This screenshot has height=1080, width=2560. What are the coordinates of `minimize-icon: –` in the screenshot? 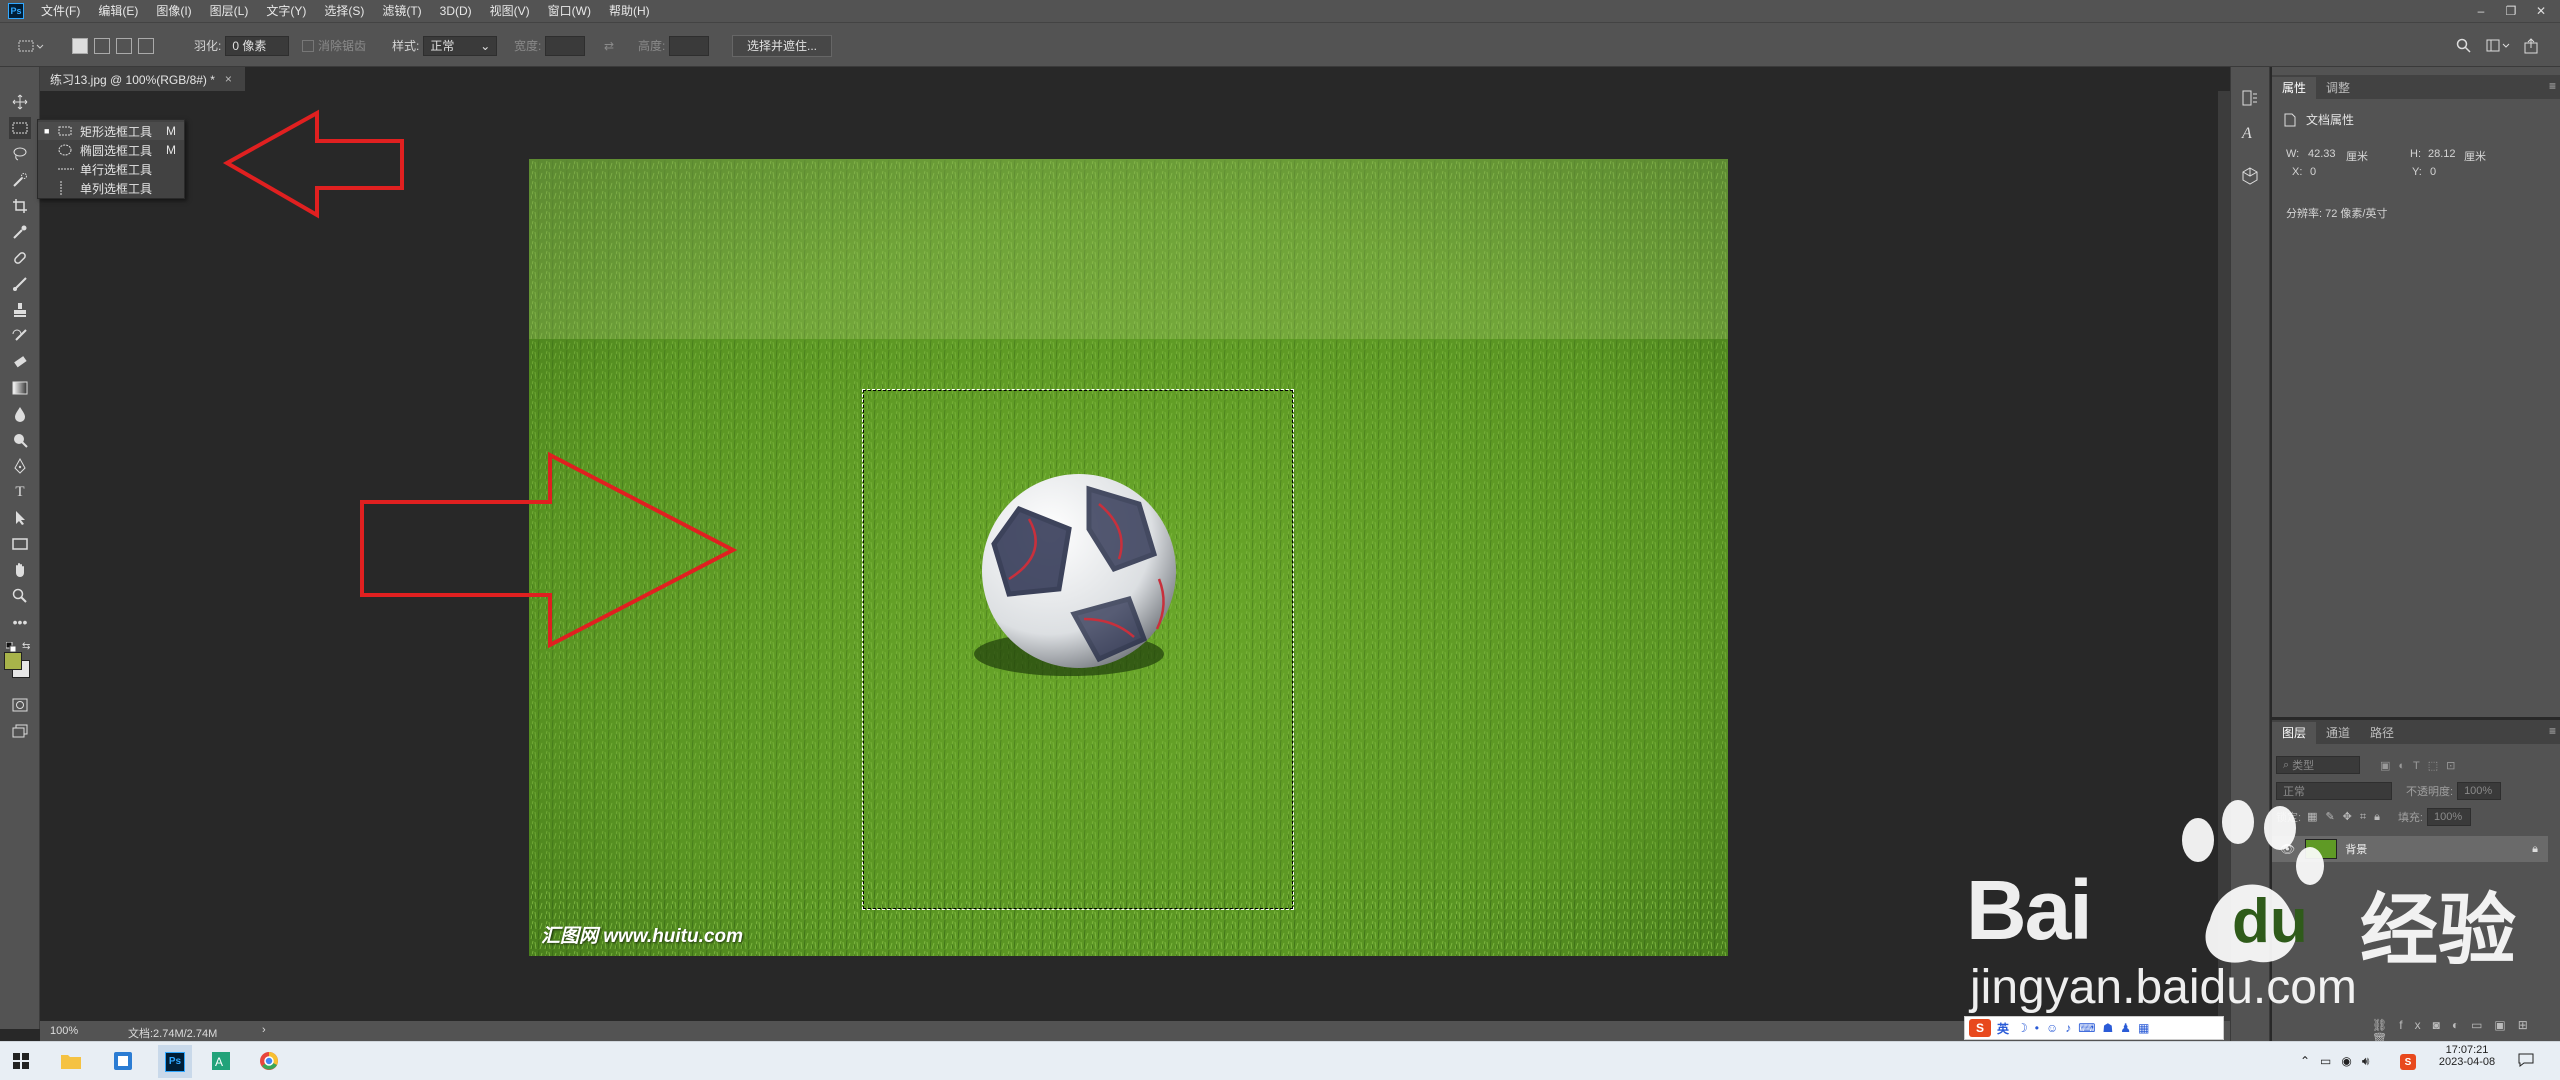 It's located at (2481, 11).